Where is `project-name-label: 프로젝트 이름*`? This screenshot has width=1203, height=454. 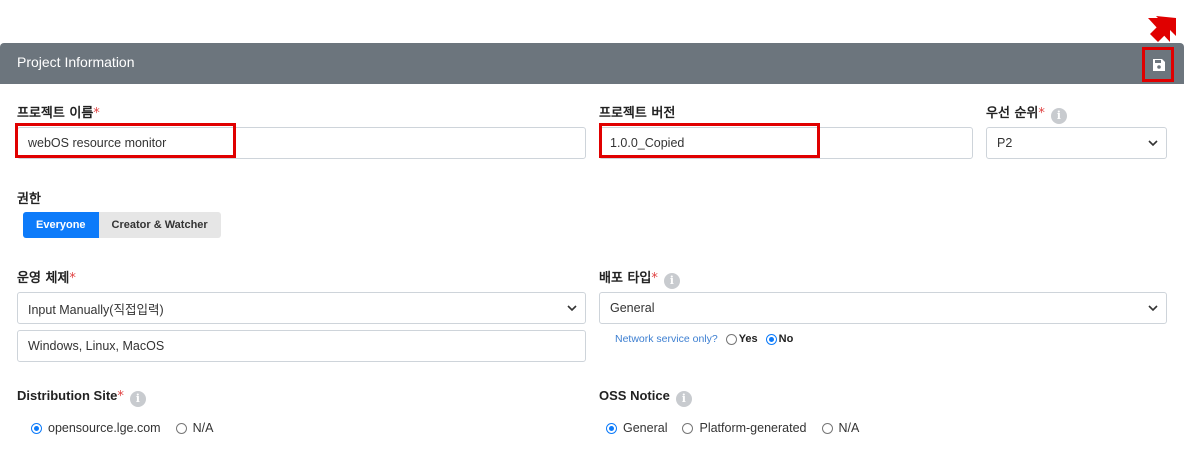 project-name-label: 프로젝트 이름* is located at coordinates (58, 113).